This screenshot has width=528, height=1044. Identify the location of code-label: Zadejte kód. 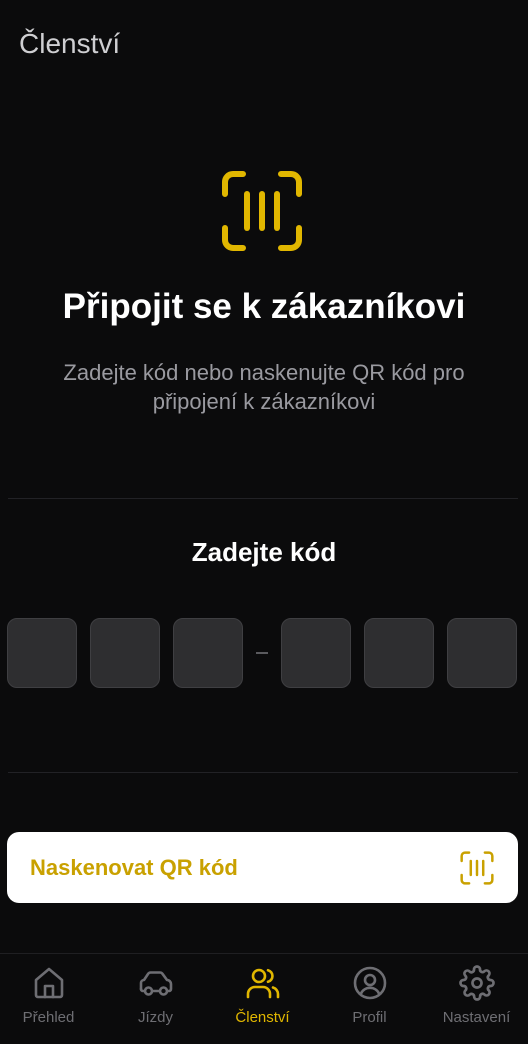
(264, 552).